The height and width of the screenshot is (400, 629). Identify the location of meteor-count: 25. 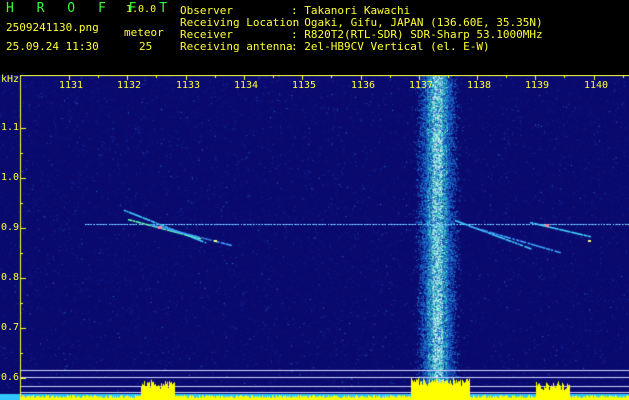
(146, 46).